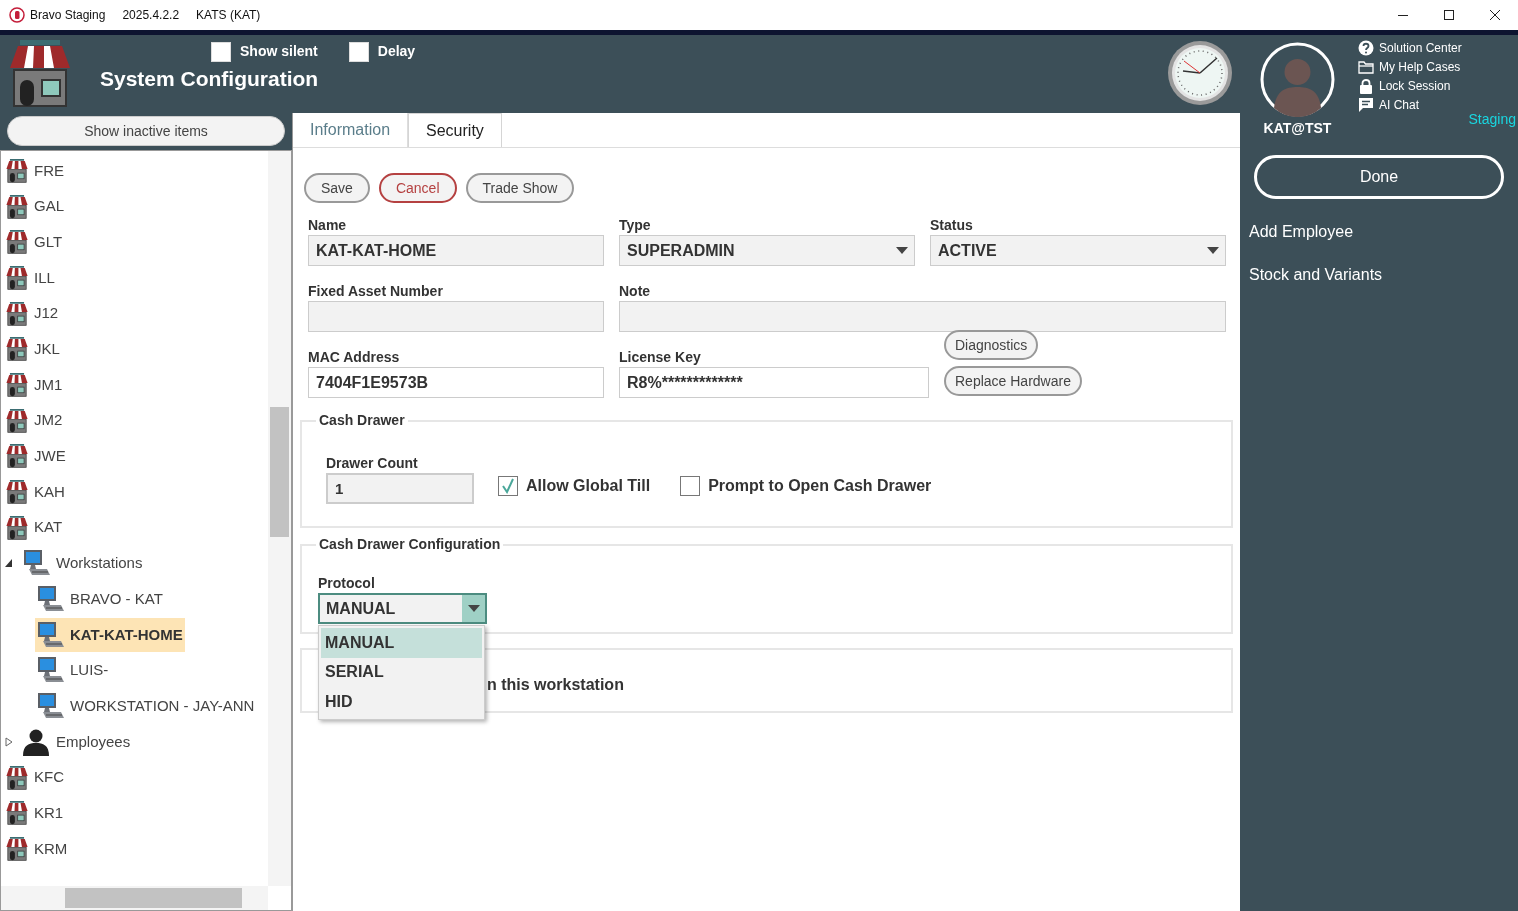 The height and width of the screenshot is (911, 1518). I want to click on header-link: AI Chat, so click(1410, 105).